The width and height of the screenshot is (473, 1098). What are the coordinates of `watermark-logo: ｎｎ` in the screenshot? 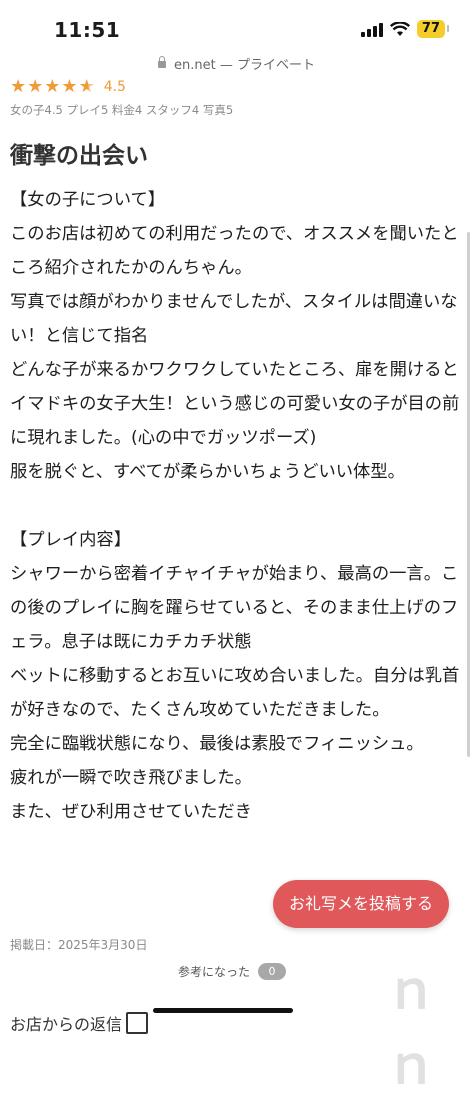 It's located at (411, 1028).